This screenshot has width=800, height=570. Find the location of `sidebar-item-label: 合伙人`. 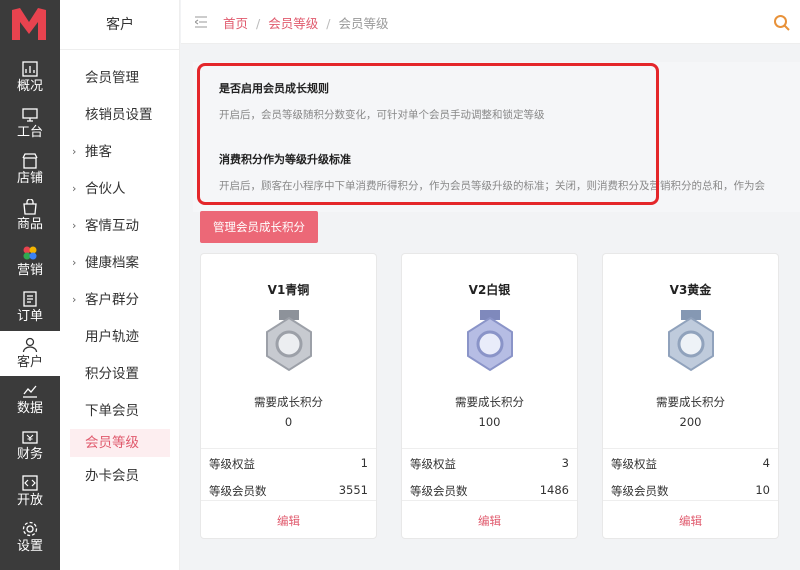

sidebar-item-label: 合伙人 is located at coordinates (105, 189).